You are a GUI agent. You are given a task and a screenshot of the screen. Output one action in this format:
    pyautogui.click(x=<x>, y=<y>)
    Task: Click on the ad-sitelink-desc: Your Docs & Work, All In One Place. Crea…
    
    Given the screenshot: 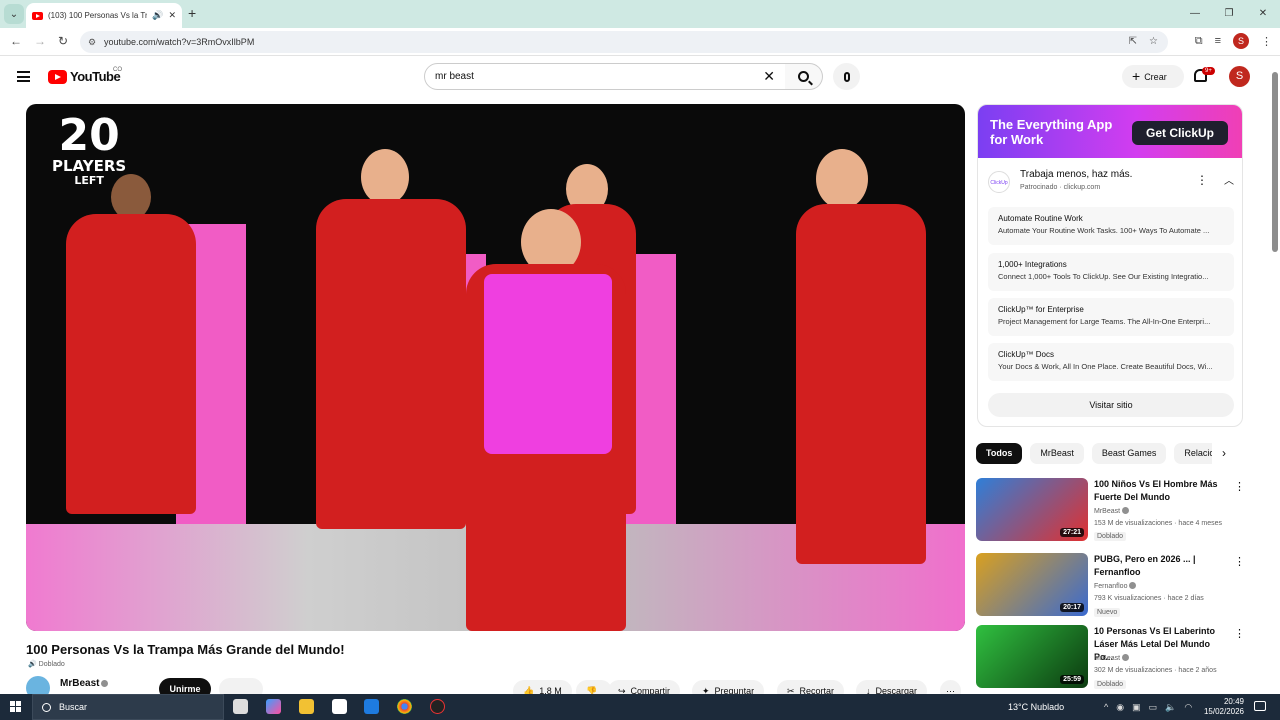 What is the action you would take?
    pyautogui.click(x=1105, y=366)
    